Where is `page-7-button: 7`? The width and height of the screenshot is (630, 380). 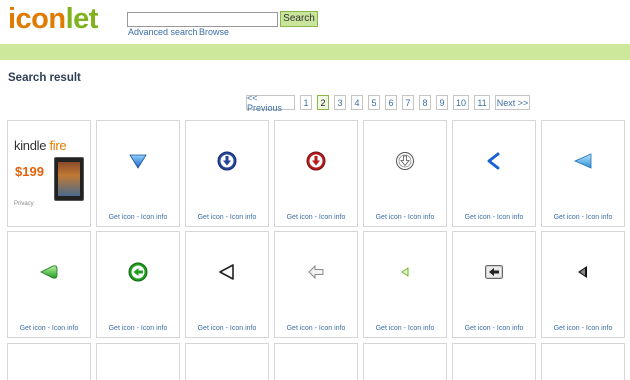
page-7-button: 7 is located at coordinates (408, 102).